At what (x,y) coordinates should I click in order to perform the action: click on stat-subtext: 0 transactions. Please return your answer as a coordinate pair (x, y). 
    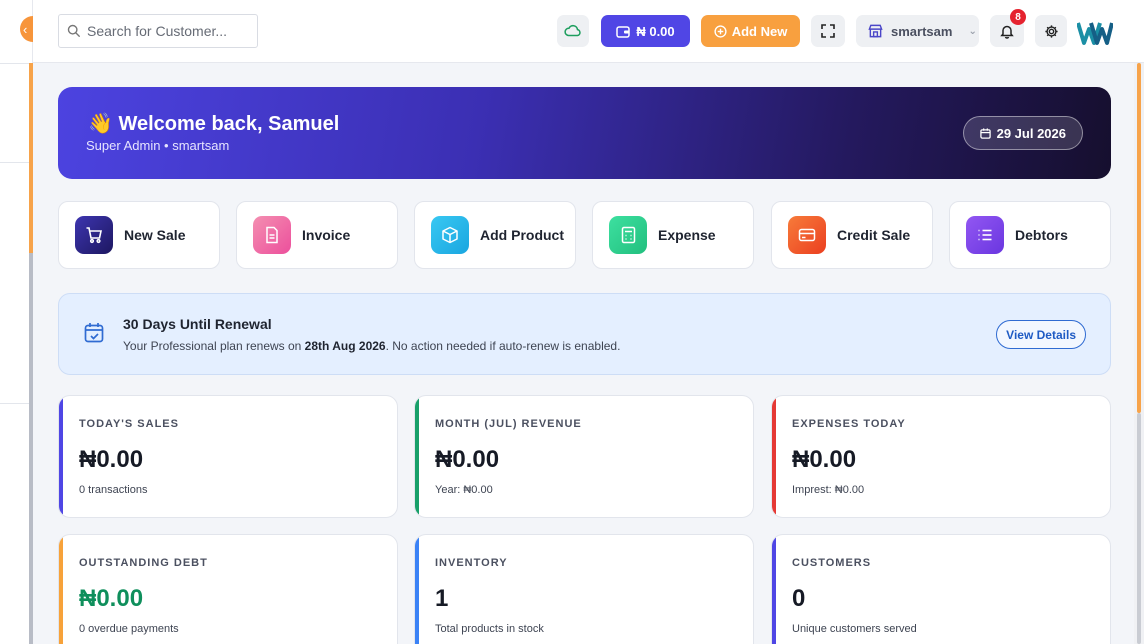
    Looking at the image, I should click on (113, 490).